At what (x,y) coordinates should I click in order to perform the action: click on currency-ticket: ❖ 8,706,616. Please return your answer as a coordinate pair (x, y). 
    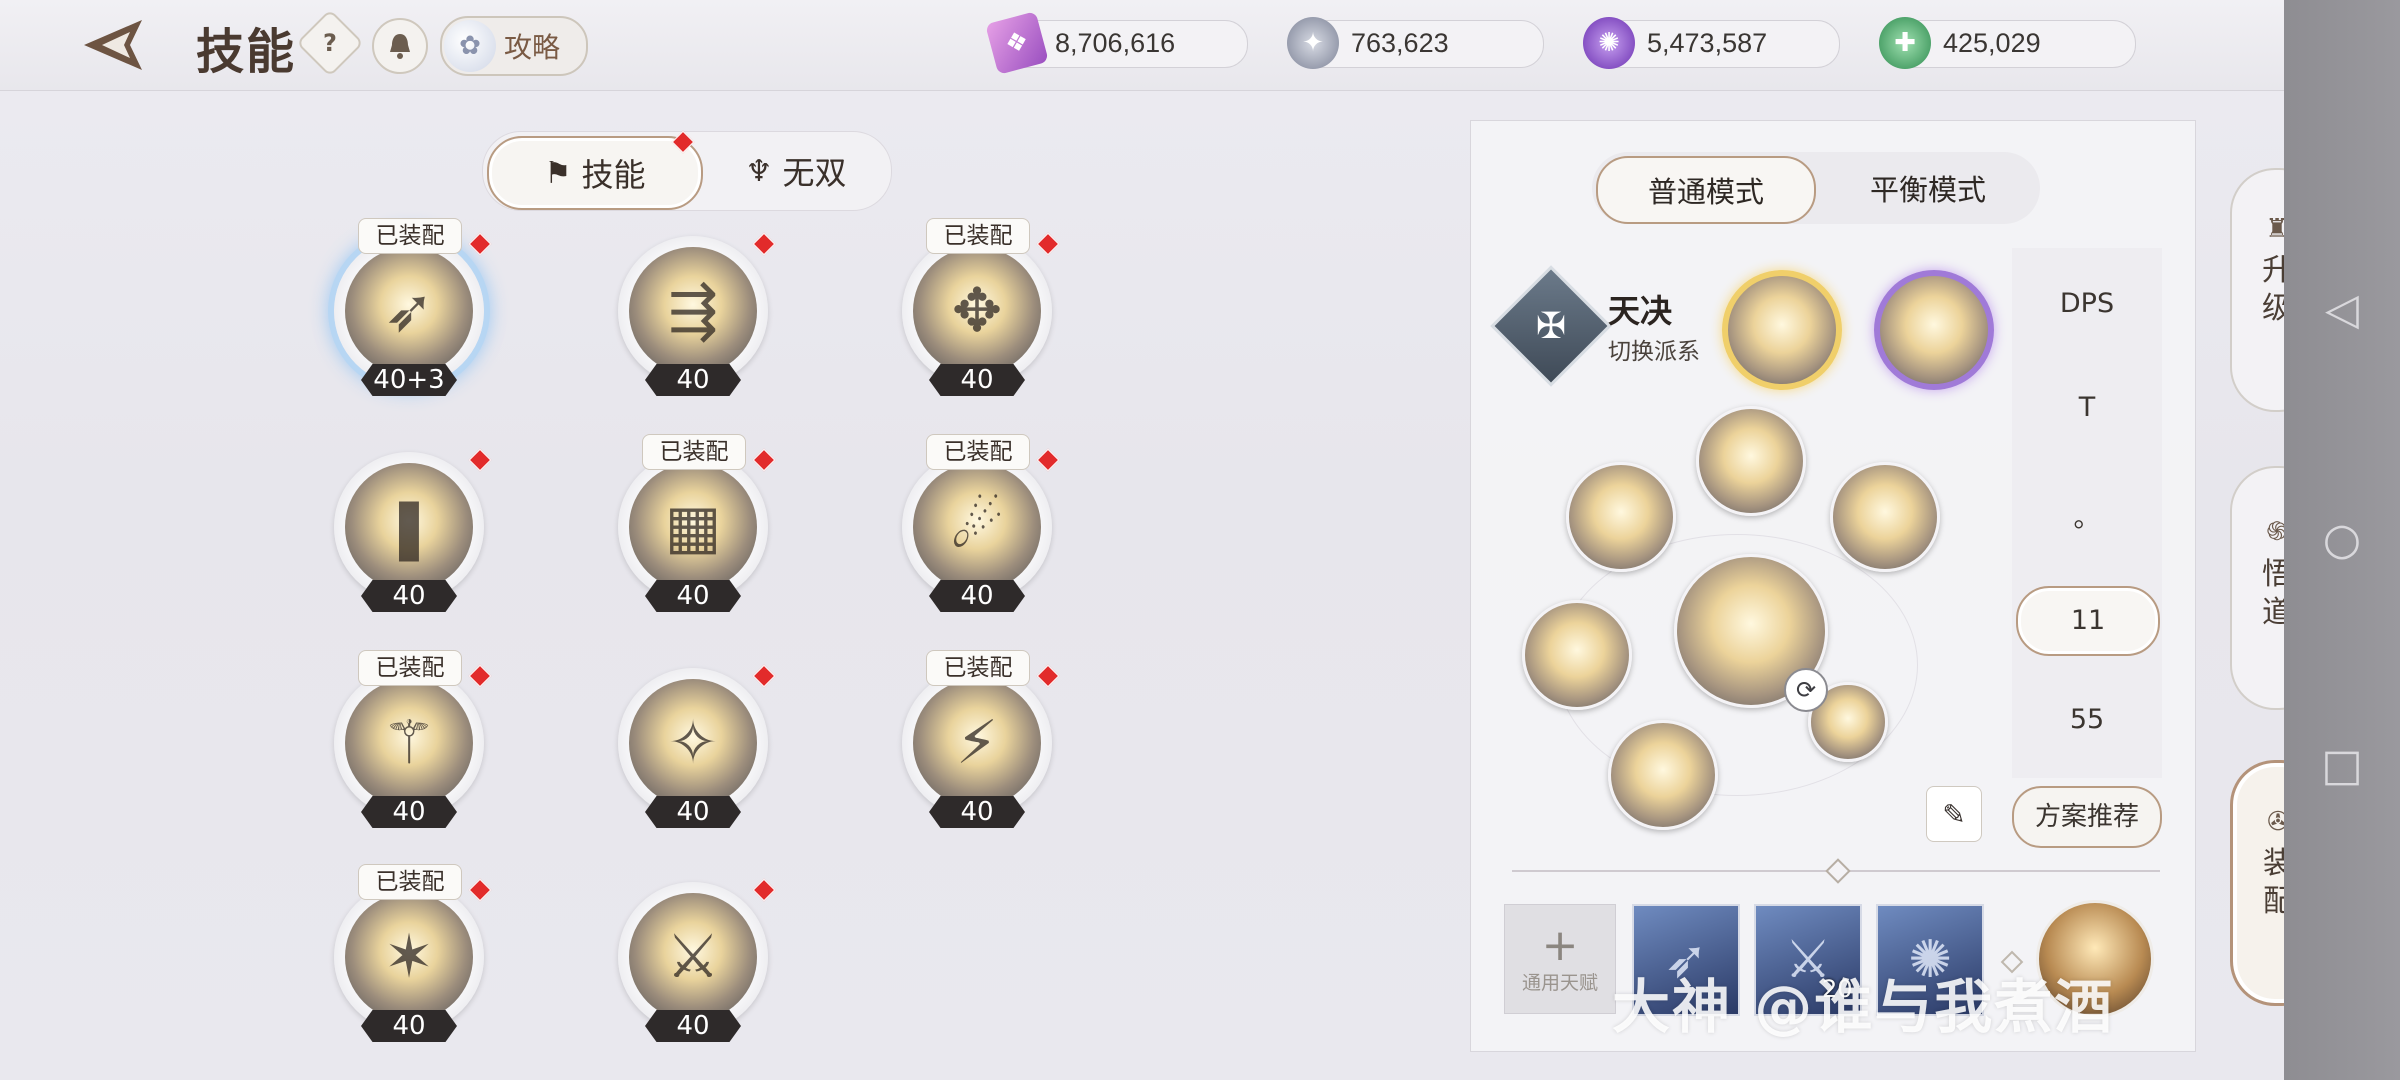
    Looking at the image, I should click on (1116, 43).